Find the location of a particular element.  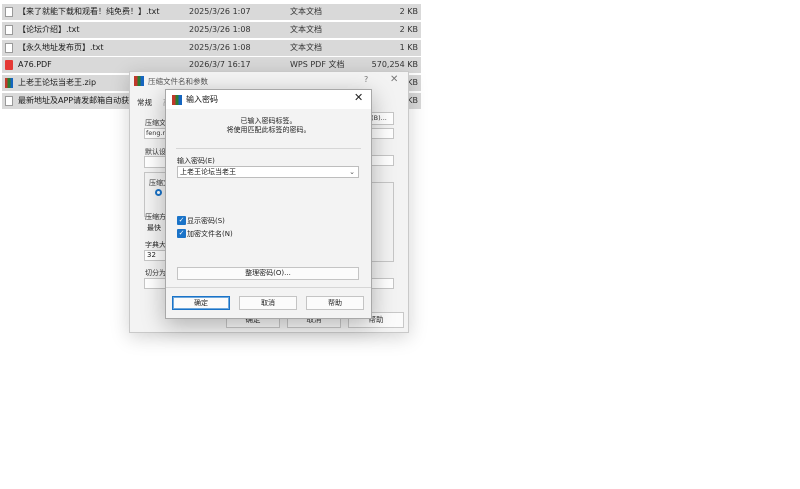

tab-general: 常规 is located at coordinates (144, 102).